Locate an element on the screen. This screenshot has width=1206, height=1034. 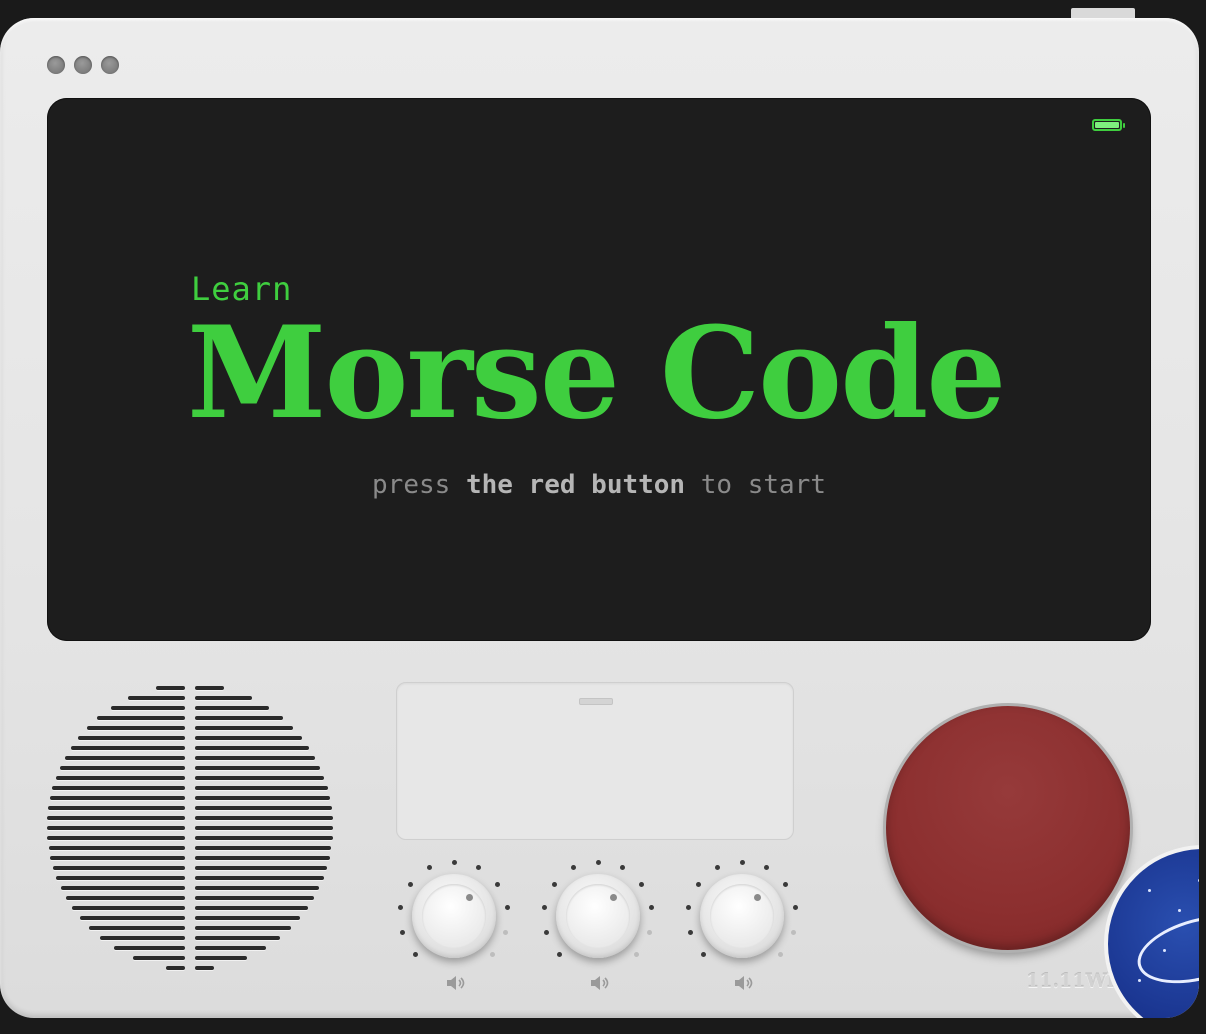
instruction-emphasis: the red button is located at coordinates (575, 485).